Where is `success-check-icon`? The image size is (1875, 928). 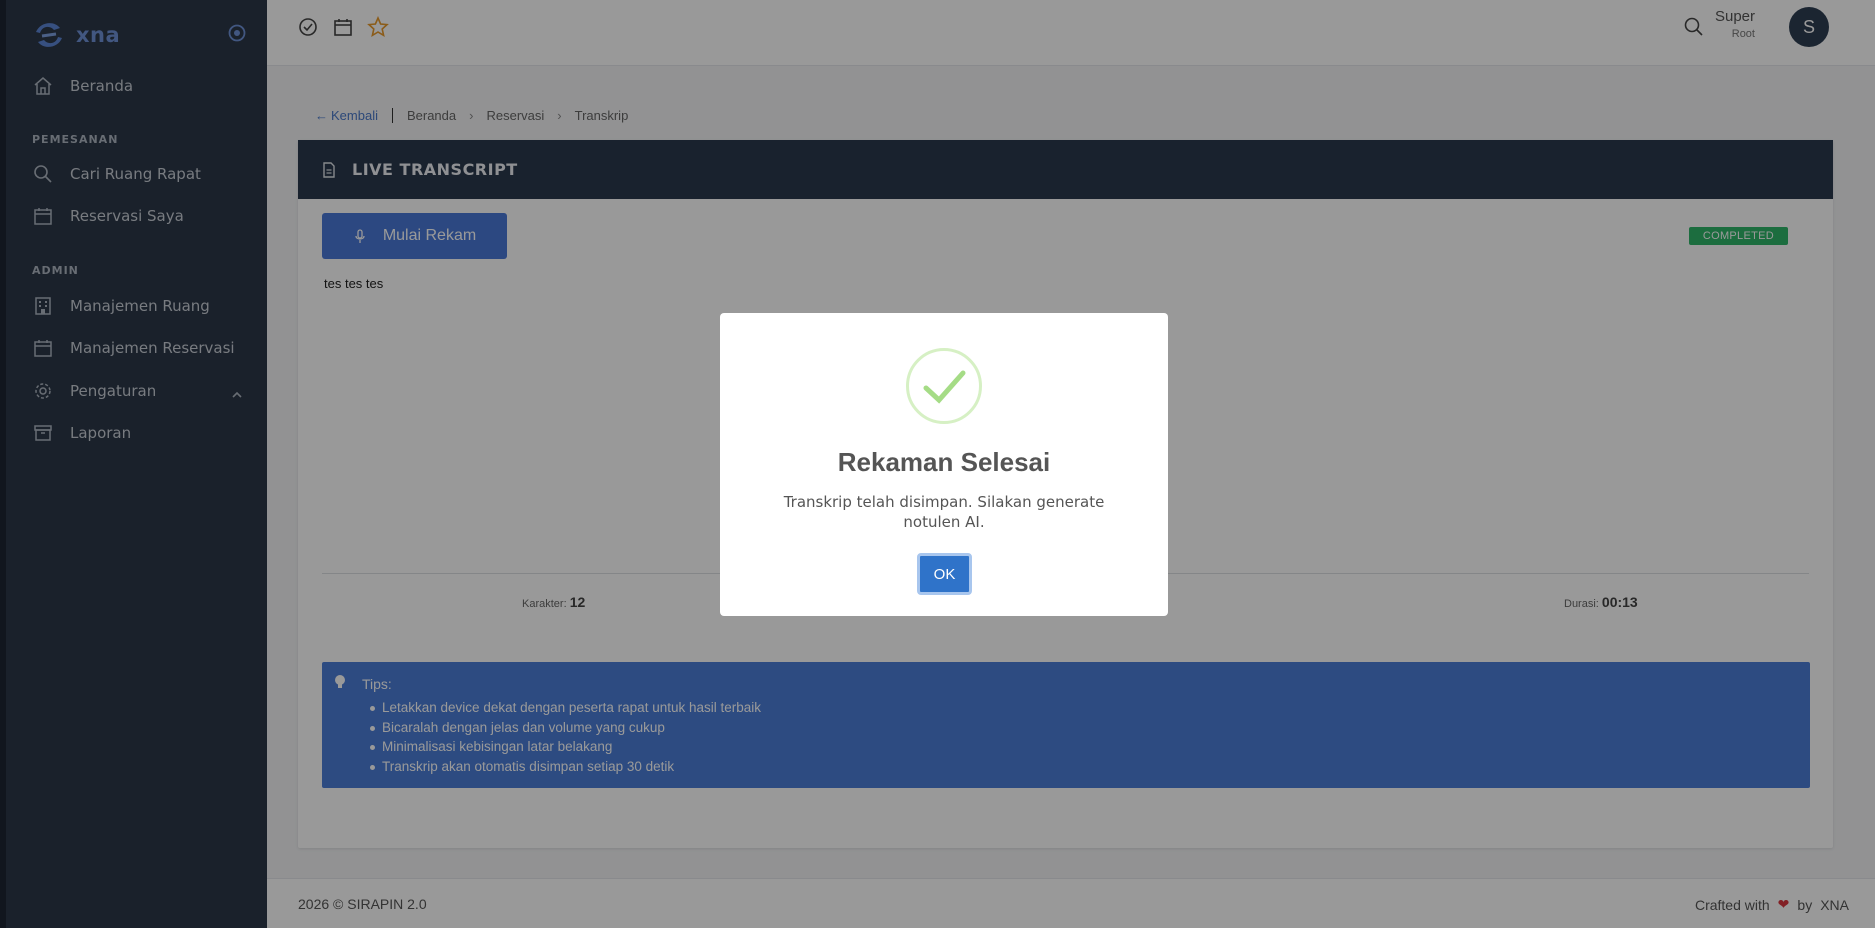
success-check-icon is located at coordinates (944, 386).